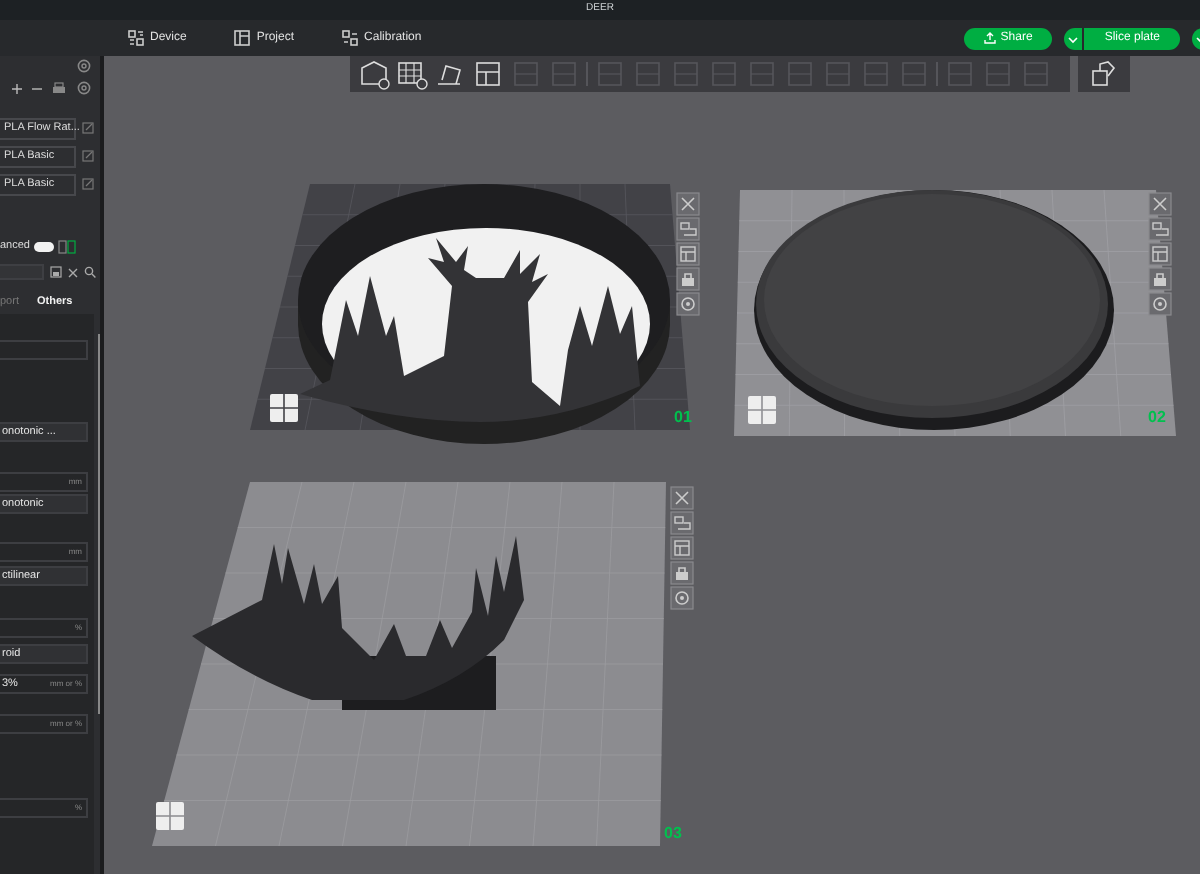  I want to click on save-icon, so click(56, 272).